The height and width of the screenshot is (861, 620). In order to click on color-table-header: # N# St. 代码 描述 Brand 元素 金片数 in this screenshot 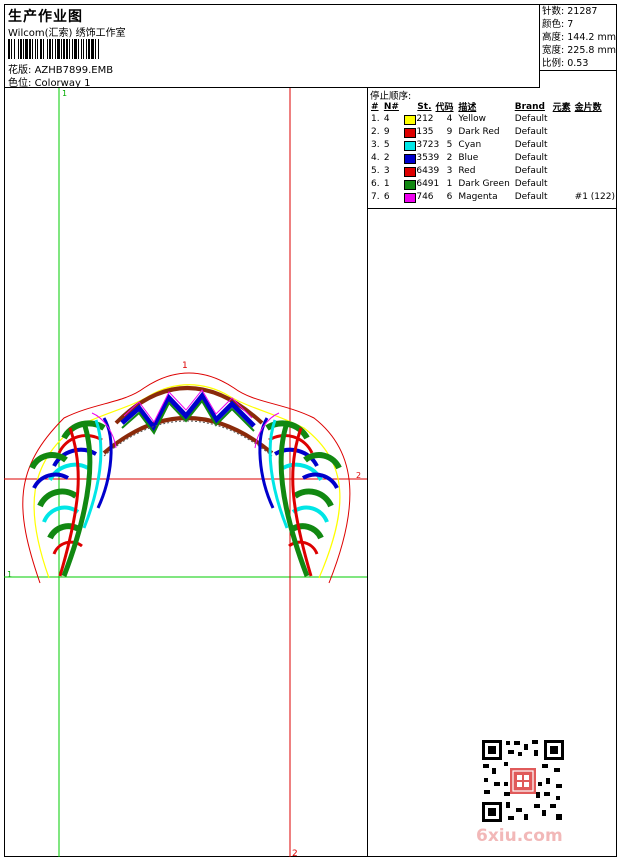, I will do `click(493, 107)`.